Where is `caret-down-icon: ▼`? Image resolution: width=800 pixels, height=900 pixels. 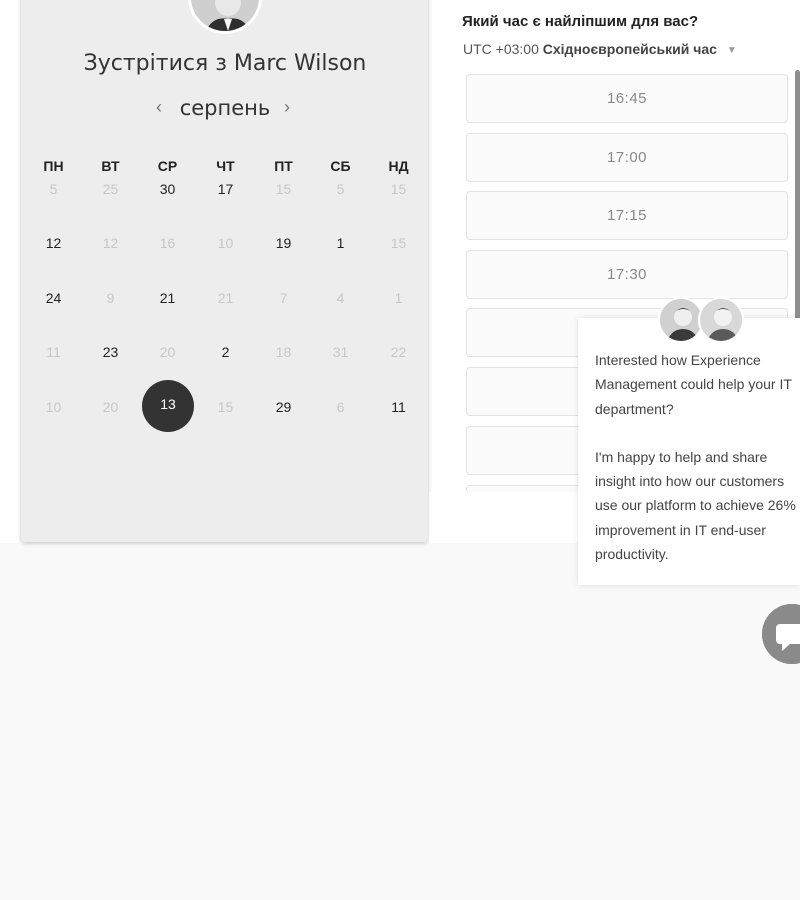 caret-down-icon: ▼ is located at coordinates (732, 50).